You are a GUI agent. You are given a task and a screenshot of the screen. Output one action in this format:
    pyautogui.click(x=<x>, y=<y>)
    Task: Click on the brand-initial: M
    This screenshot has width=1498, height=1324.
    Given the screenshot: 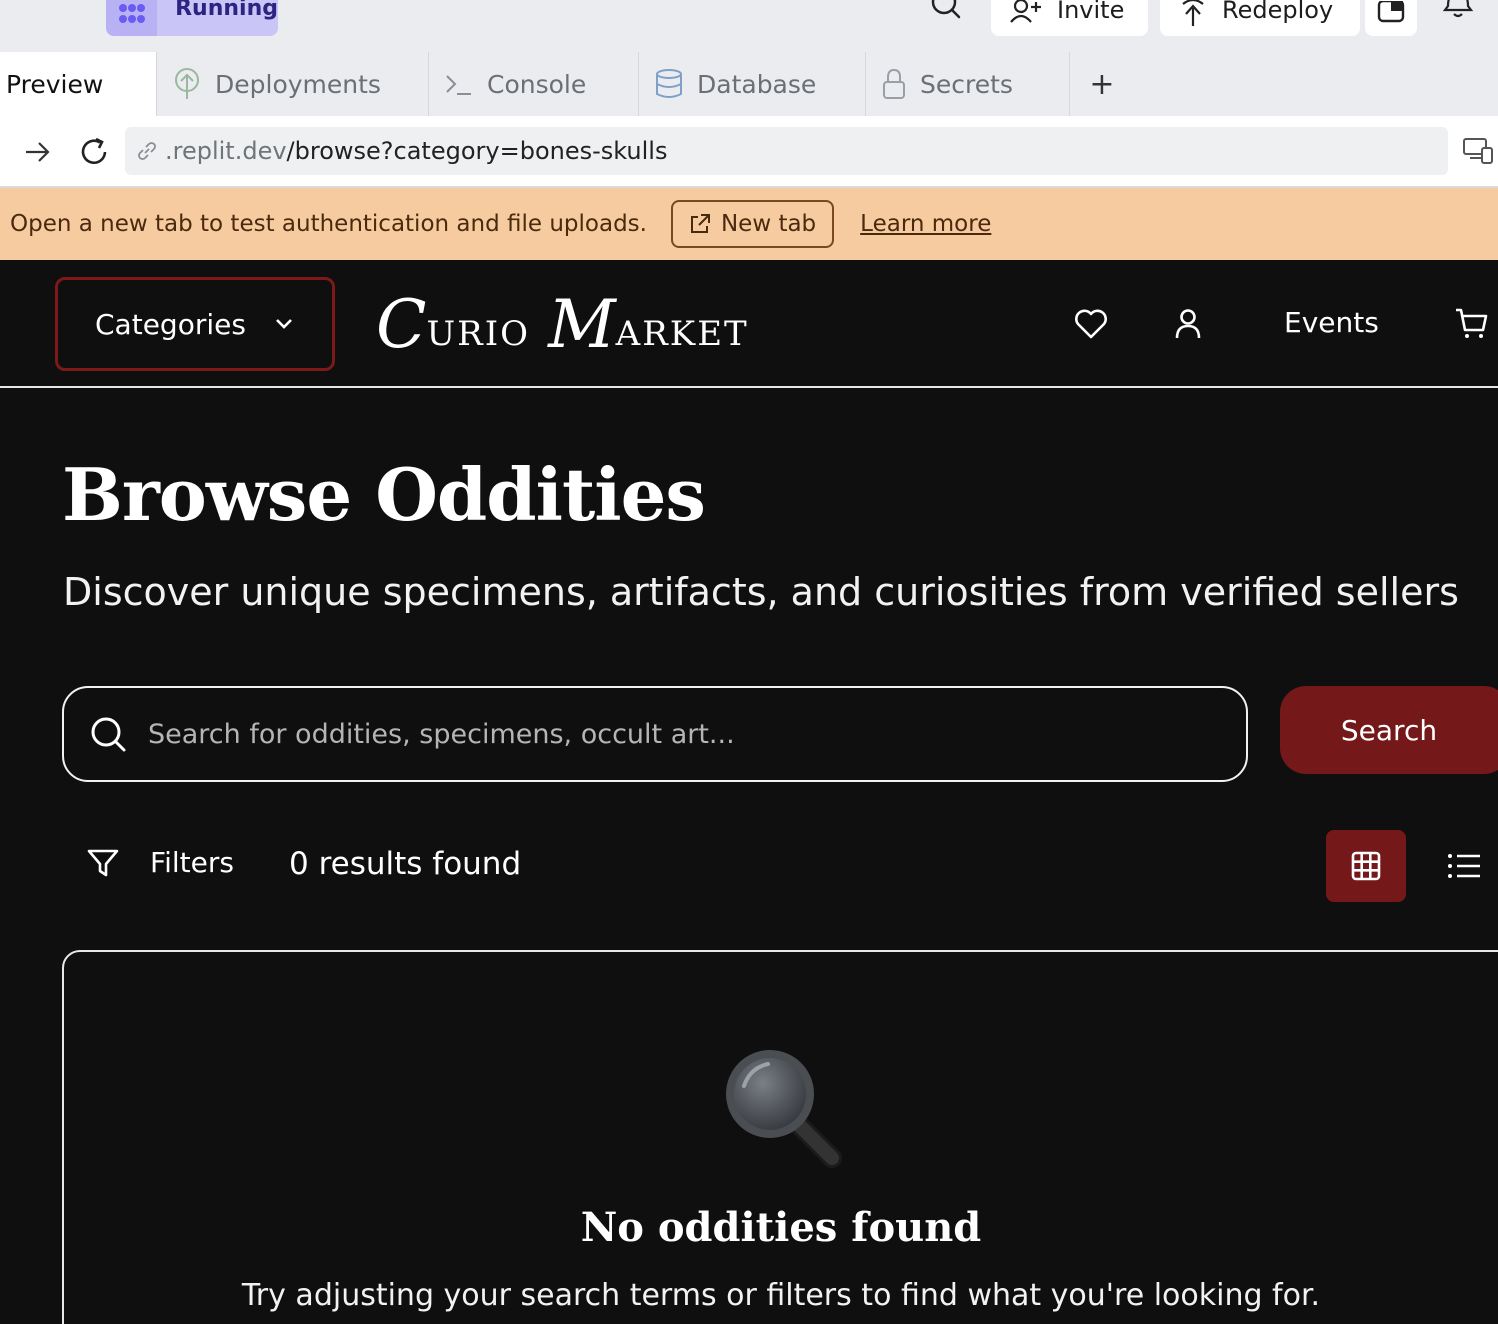 What is the action you would take?
    pyautogui.click(x=582, y=324)
    